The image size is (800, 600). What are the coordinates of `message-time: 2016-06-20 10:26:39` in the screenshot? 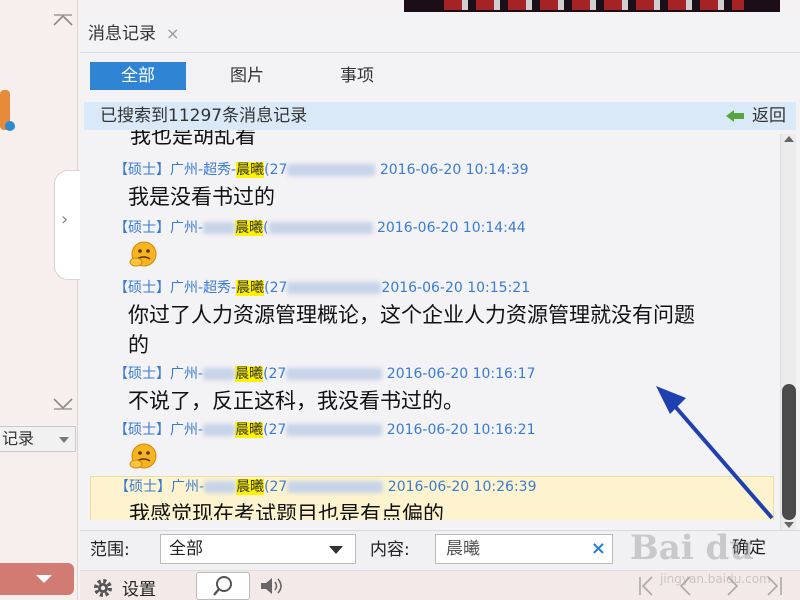 It's located at (462, 487).